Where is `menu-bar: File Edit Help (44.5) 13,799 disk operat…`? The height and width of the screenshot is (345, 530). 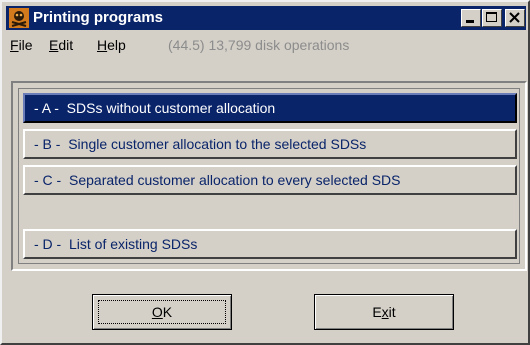 menu-bar: File Edit Help (44.5) 13,799 disk operat… is located at coordinates (266, 45).